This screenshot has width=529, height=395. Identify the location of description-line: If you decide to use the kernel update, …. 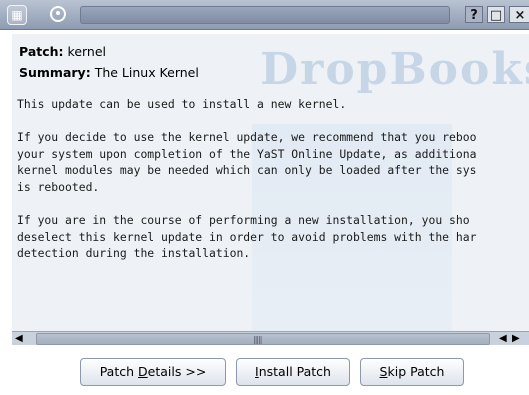
(247, 137).